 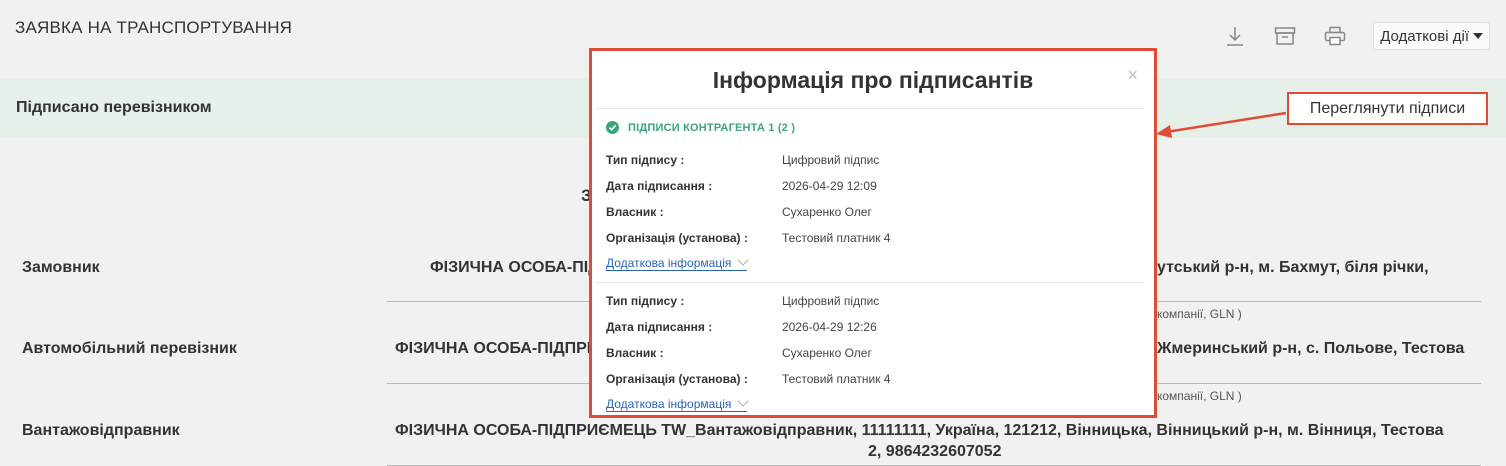 I want to click on row-value-carrier-right: Жмеринський р-н, с. Польове, Тестова, so click(x=1311, y=348).